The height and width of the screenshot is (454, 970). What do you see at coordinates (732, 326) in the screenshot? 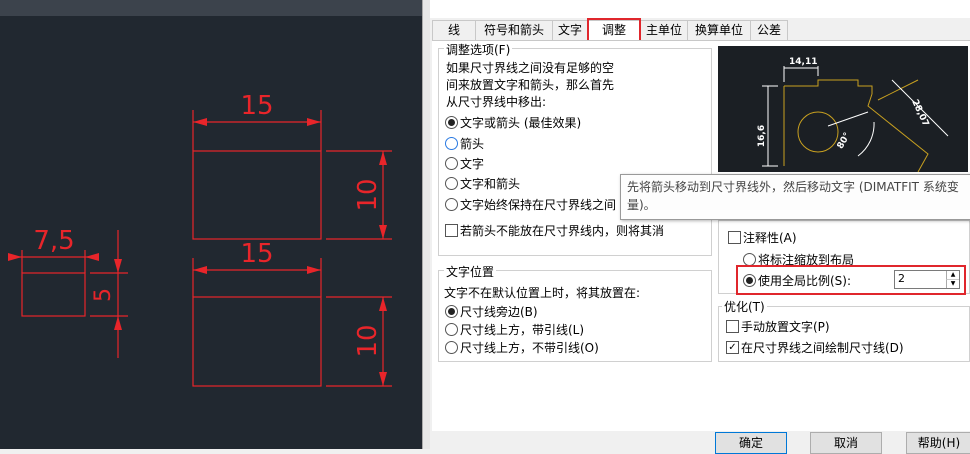
I see `checkbox-place-text-manually` at bounding box center [732, 326].